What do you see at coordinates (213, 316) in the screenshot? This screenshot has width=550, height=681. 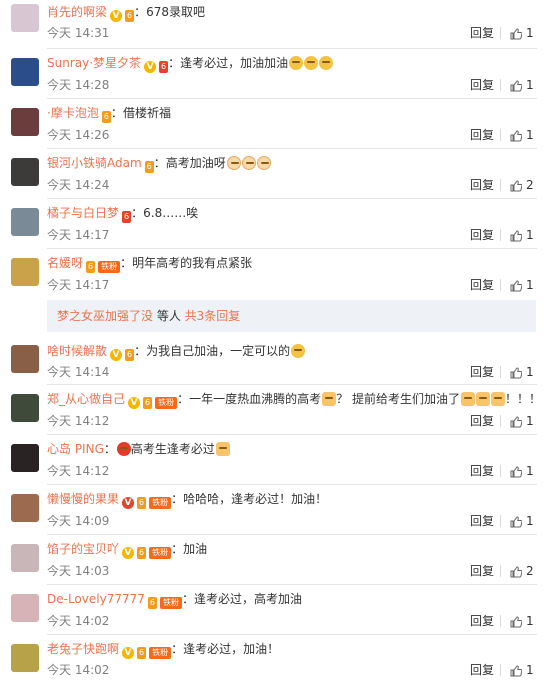 I see `more-replies-link: 共3条回复` at bounding box center [213, 316].